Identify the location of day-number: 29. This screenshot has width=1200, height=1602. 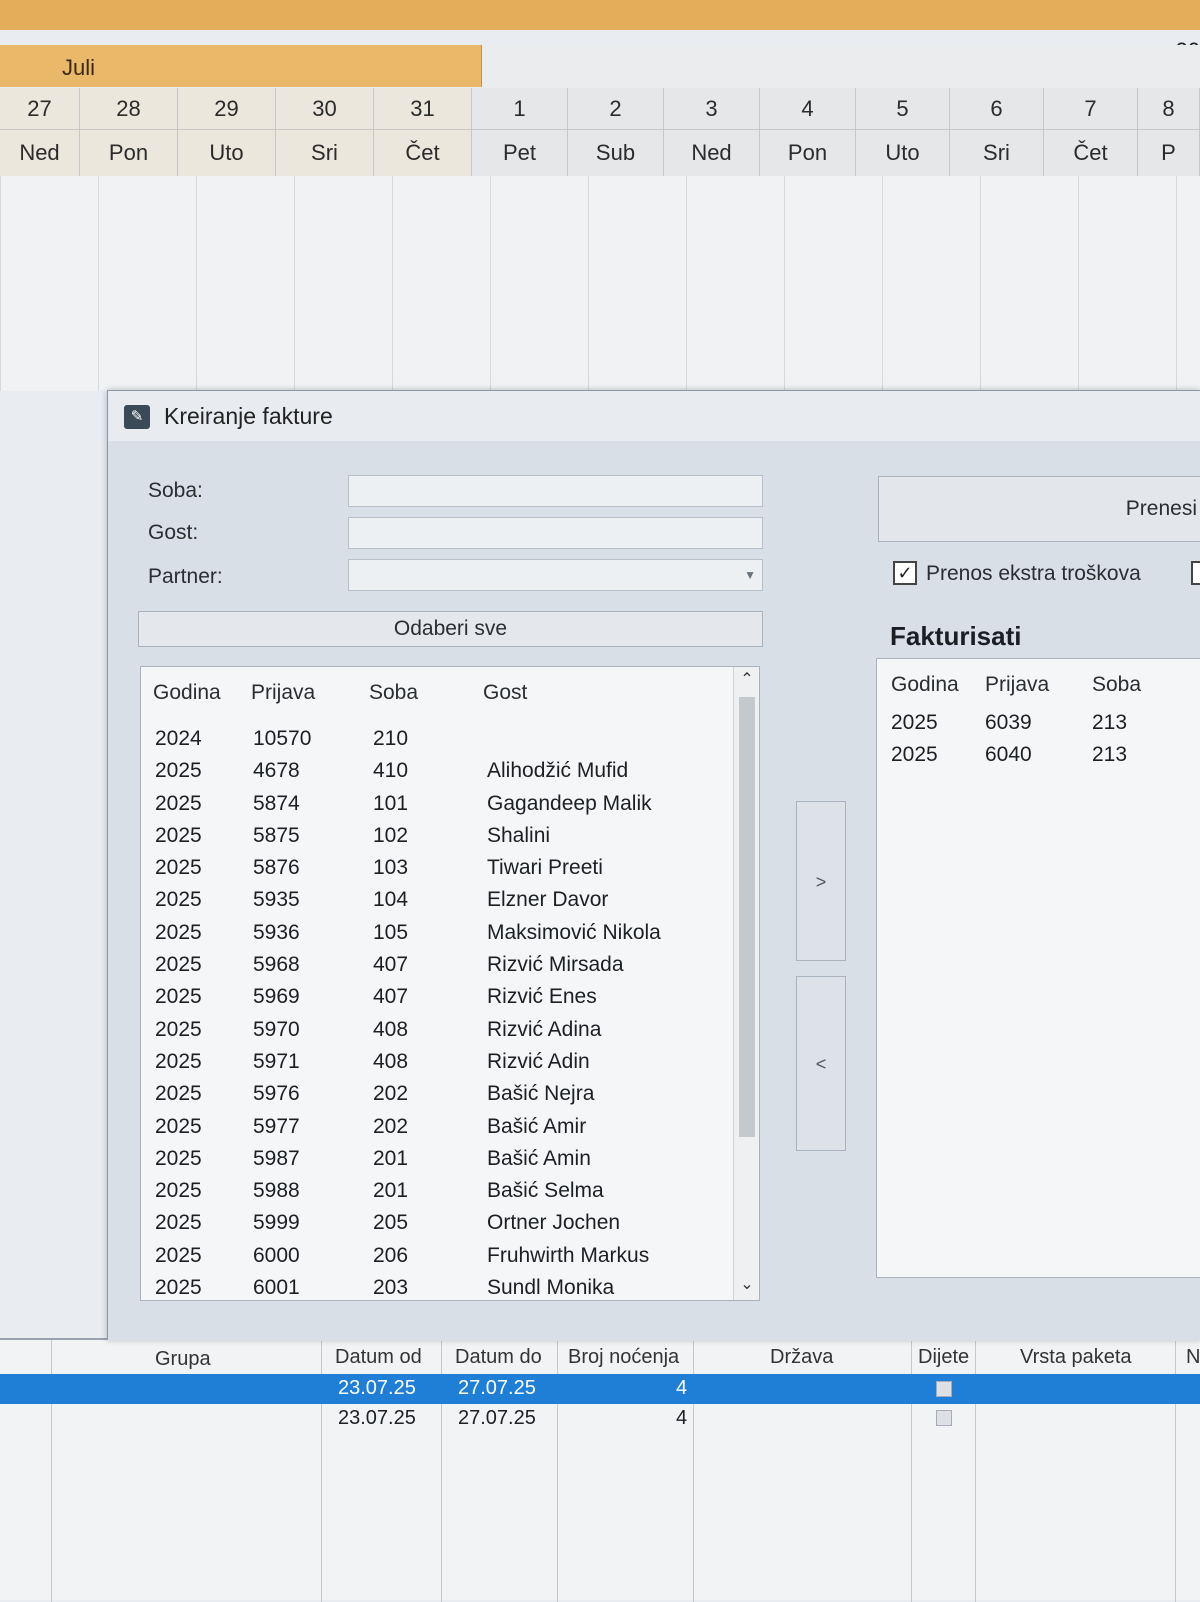
(226, 109).